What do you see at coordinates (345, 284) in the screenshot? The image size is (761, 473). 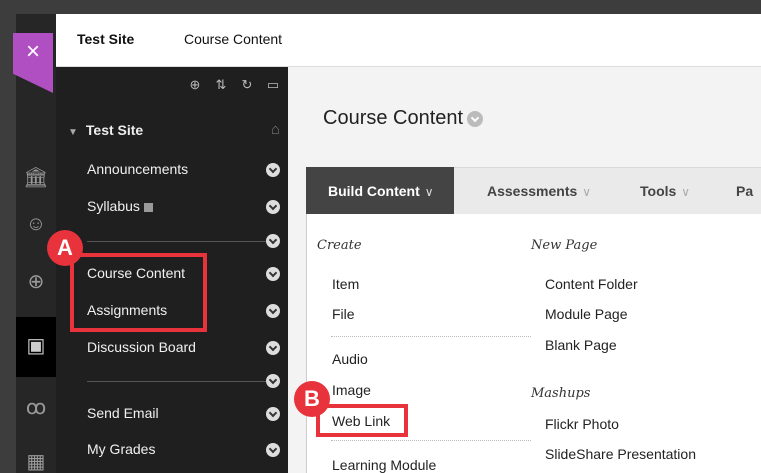 I see `menu-item-item: Item` at bounding box center [345, 284].